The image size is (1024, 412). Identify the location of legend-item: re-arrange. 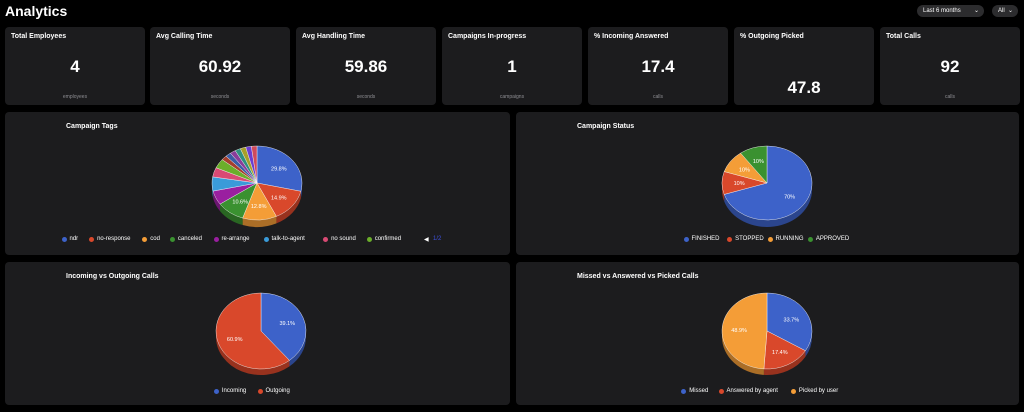
(231, 239).